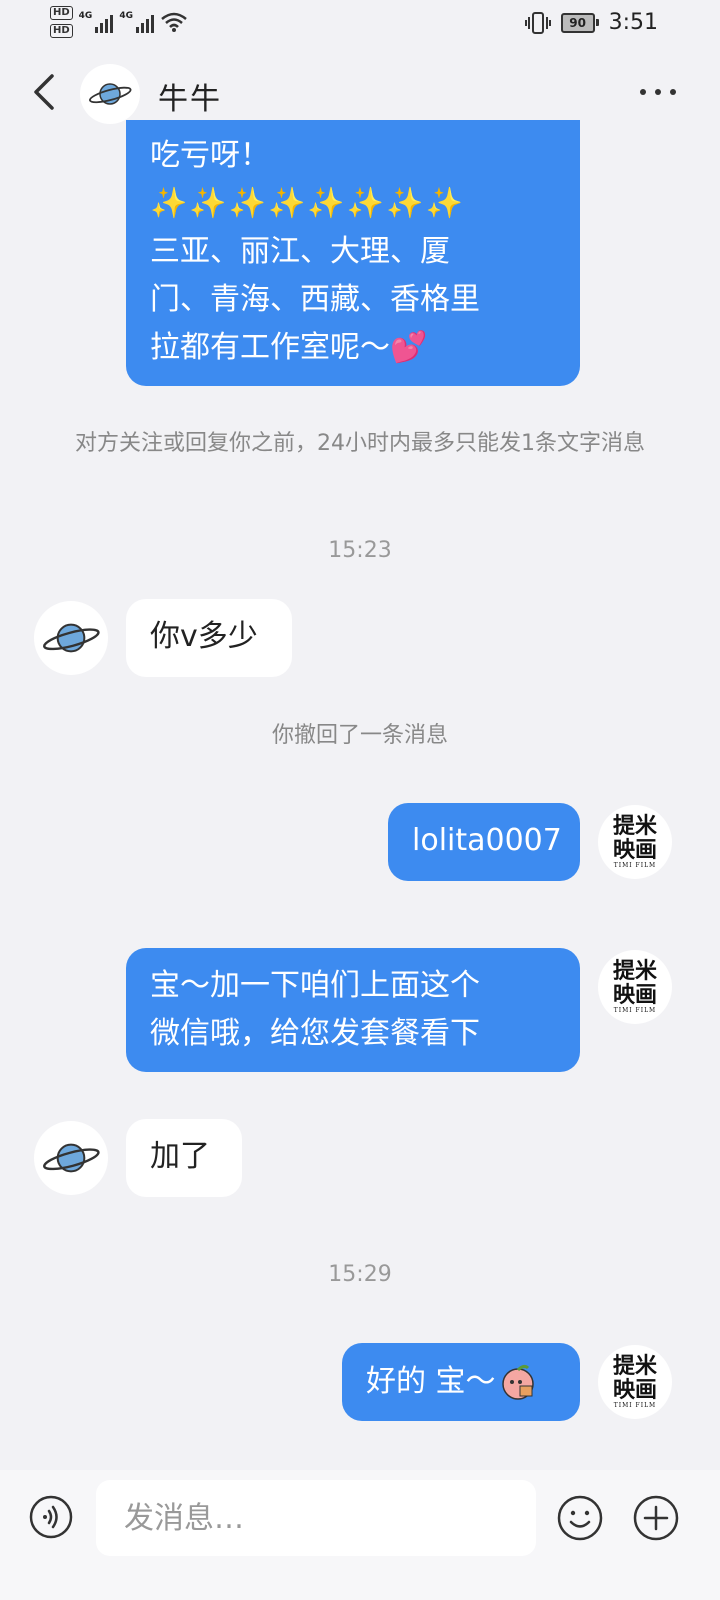 The height and width of the screenshot is (1600, 720). I want to click on message-text: 好的 宝～, so click(431, 1381).